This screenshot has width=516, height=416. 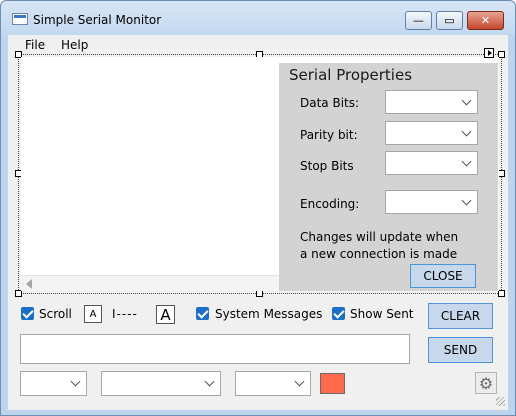 What do you see at coordinates (165, 314) in the screenshot?
I see `font-large-icon: A` at bounding box center [165, 314].